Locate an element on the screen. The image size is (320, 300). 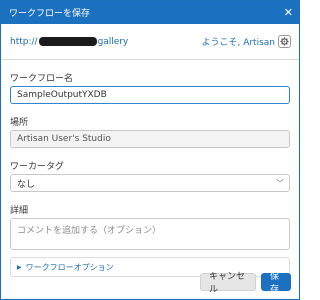
cancel-button: キャンセル is located at coordinates (228, 283).